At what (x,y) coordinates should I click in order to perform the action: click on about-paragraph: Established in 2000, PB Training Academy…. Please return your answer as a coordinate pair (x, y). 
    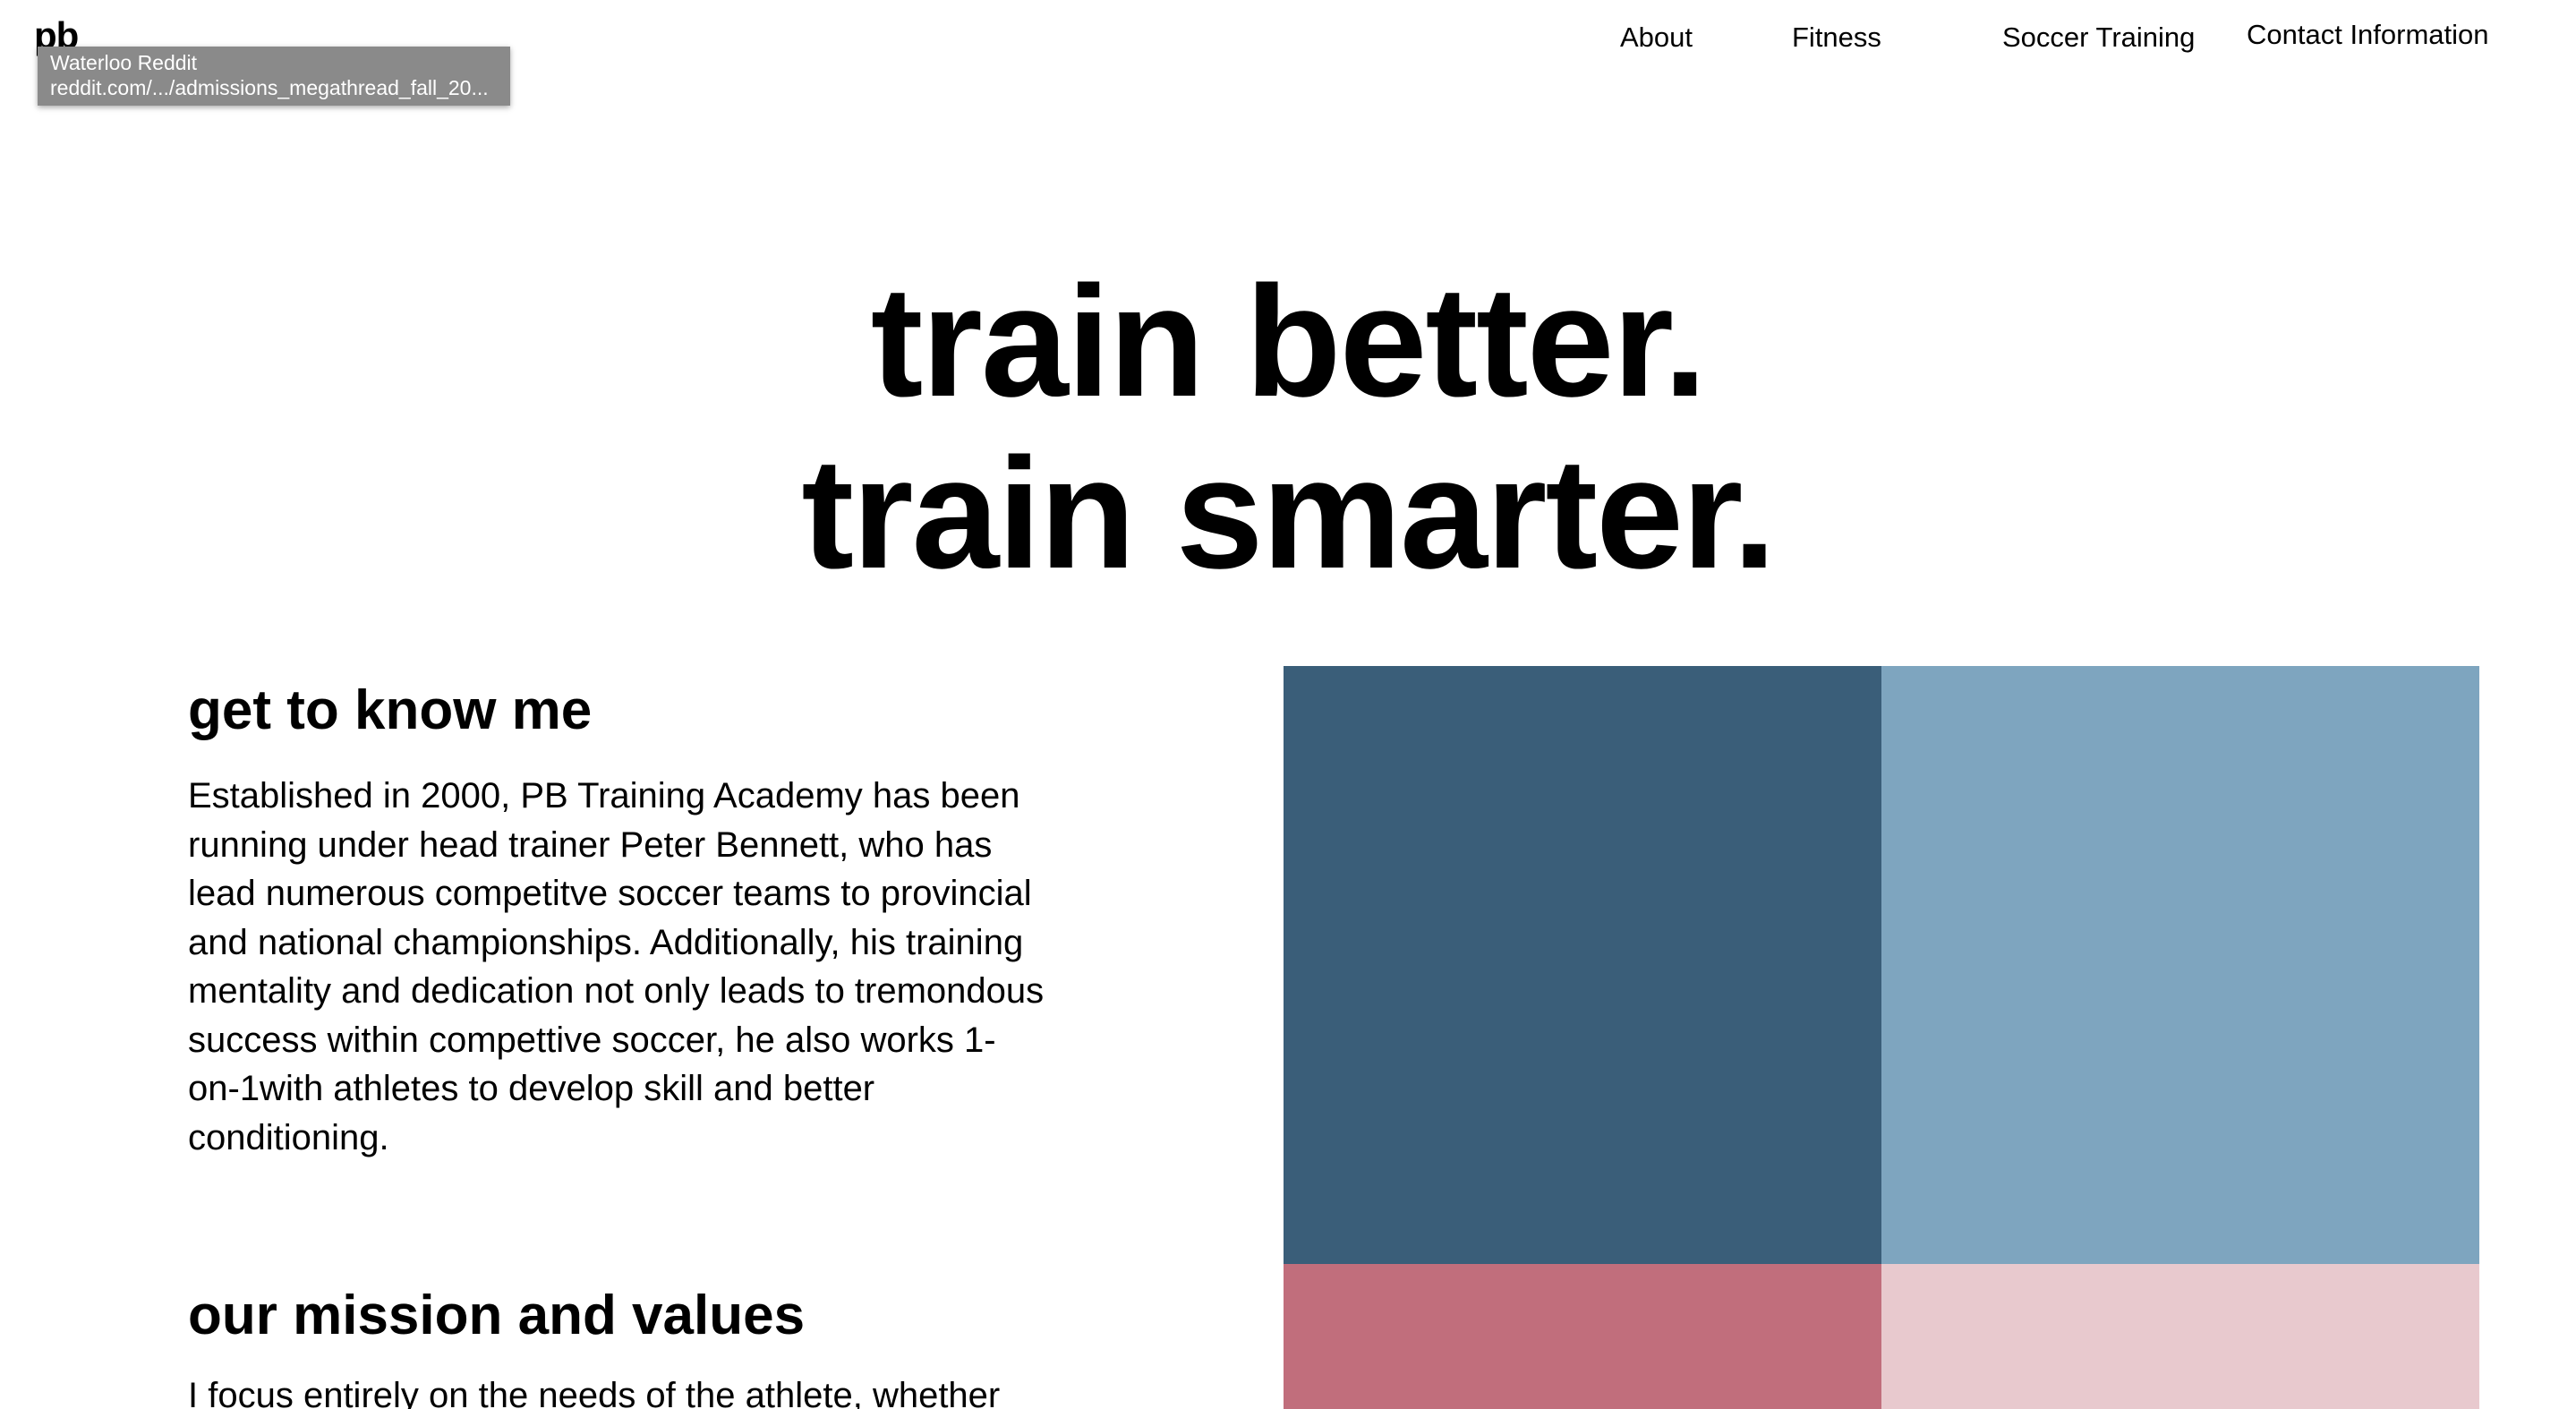
    Looking at the image, I should click on (616, 967).